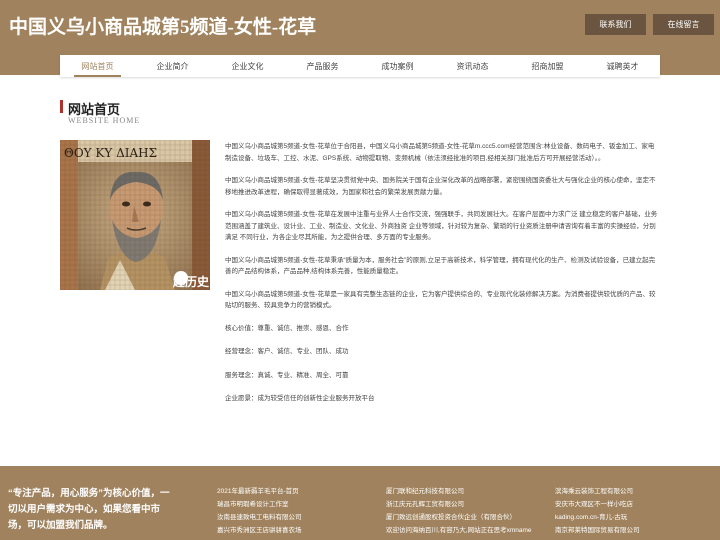  What do you see at coordinates (259, 517) in the screenshot?
I see `footer-link: 汝南县速致电工电料有限公司` at bounding box center [259, 517].